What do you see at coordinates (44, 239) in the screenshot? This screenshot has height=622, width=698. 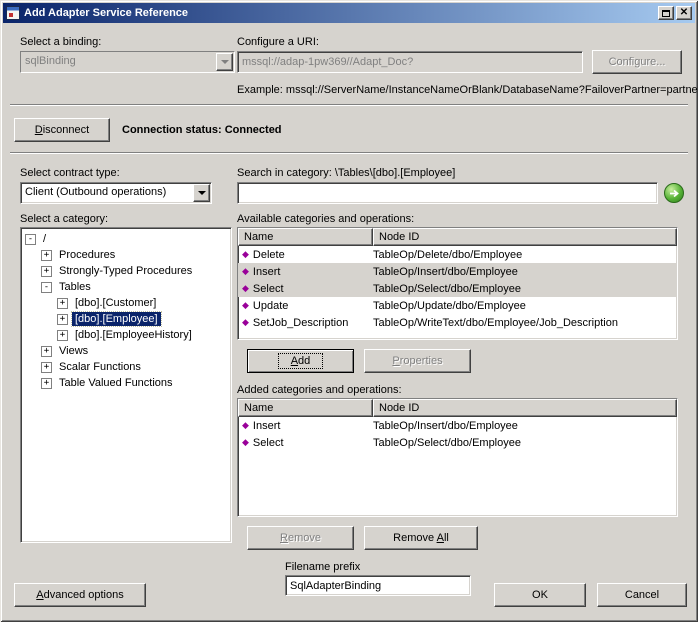 I see `tree-item-label: /` at bounding box center [44, 239].